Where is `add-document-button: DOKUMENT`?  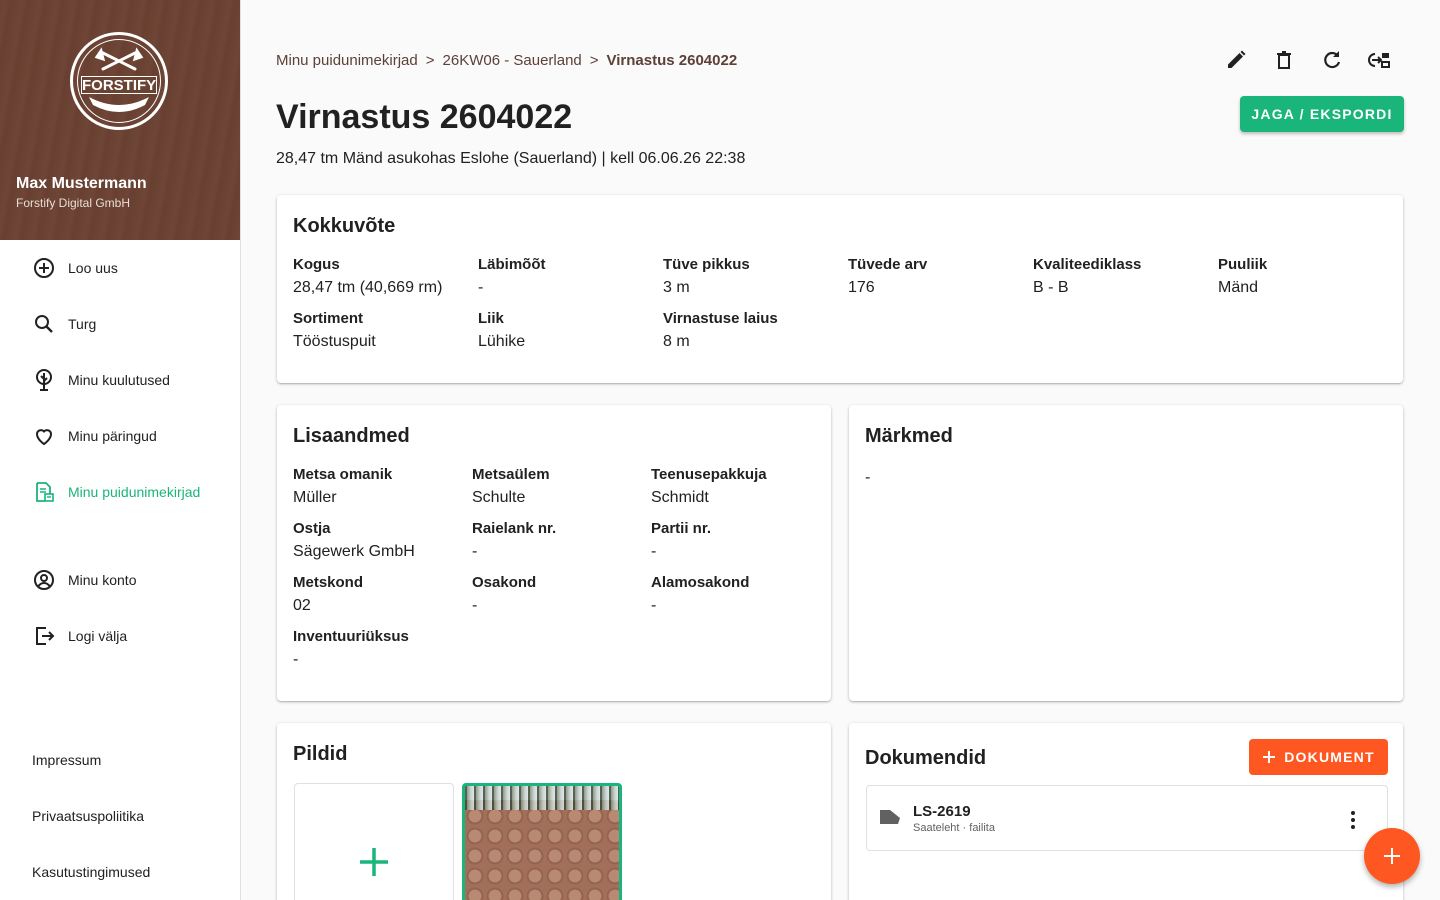 add-document-button: DOKUMENT is located at coordinates (1318, 757).